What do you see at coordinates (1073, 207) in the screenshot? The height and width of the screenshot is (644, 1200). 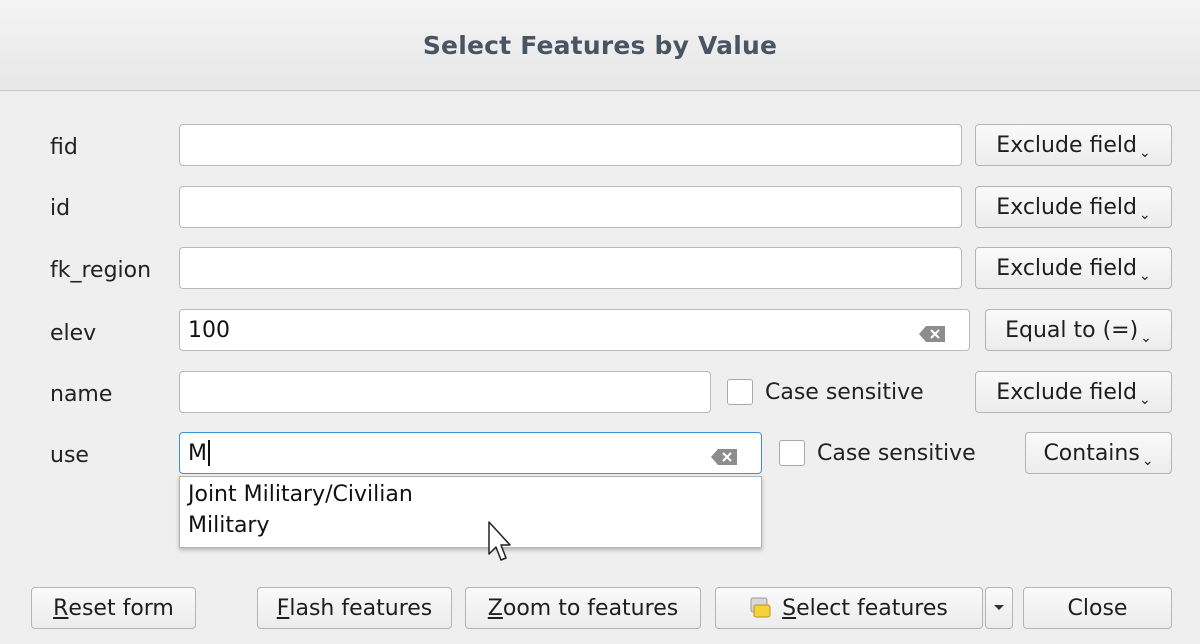 I see `id-operator-button: Exclude field ⌄` at bounding box center [1073, 207].